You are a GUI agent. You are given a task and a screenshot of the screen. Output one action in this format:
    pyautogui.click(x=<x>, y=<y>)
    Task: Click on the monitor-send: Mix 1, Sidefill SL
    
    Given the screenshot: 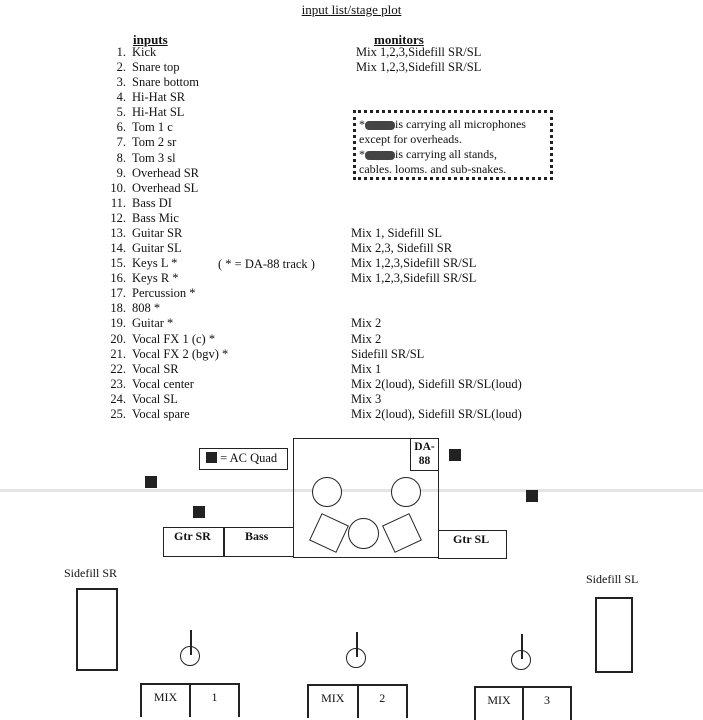 What is the action you would take?
    pyautogui.click(x=396, y=232)
    